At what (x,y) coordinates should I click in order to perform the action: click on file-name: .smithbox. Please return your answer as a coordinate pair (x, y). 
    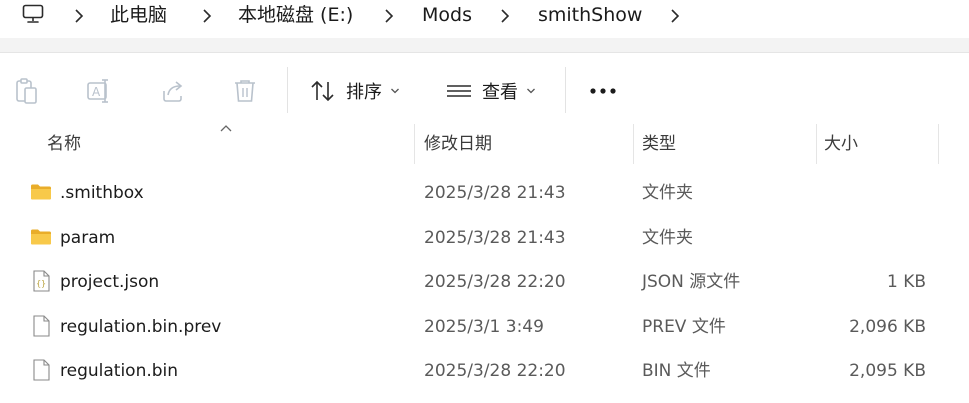
    Looking at the image, I should click on (102, 193).